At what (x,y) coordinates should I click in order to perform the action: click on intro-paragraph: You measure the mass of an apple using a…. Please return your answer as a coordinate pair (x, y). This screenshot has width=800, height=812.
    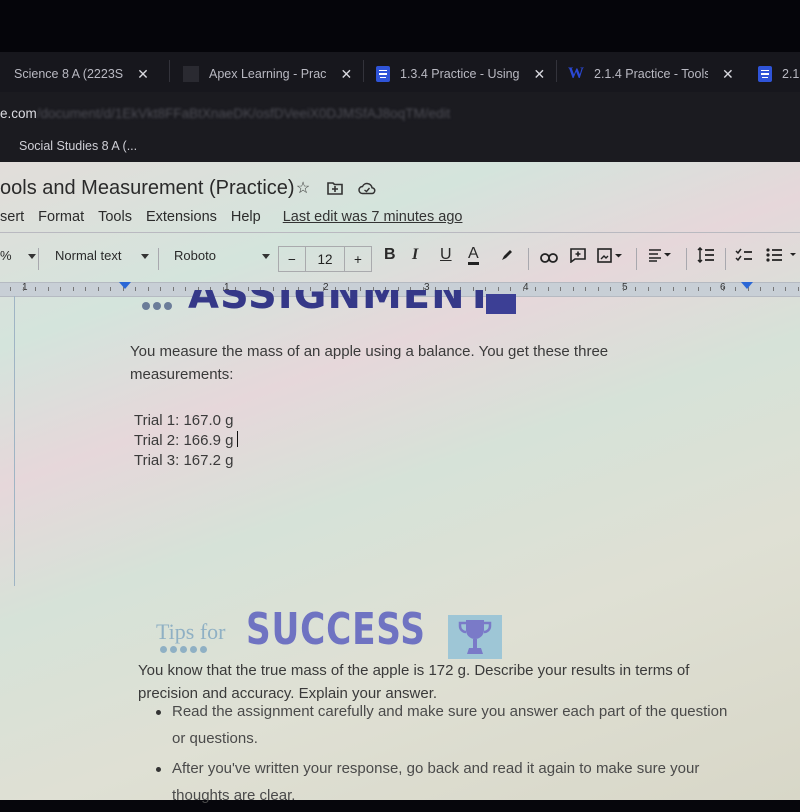
    Looking at the image, I should click on (369, 363).